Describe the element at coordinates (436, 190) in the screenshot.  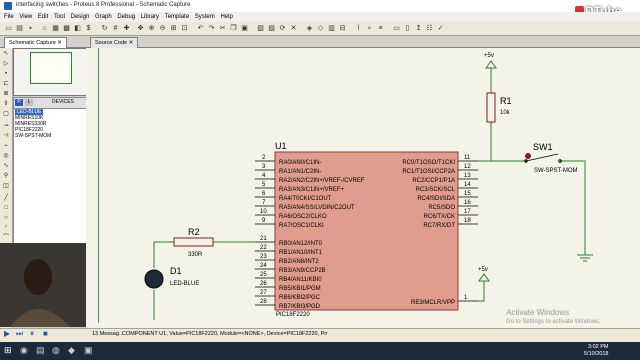
I see `pin-label: RC3/SCK/SCL` at that location.